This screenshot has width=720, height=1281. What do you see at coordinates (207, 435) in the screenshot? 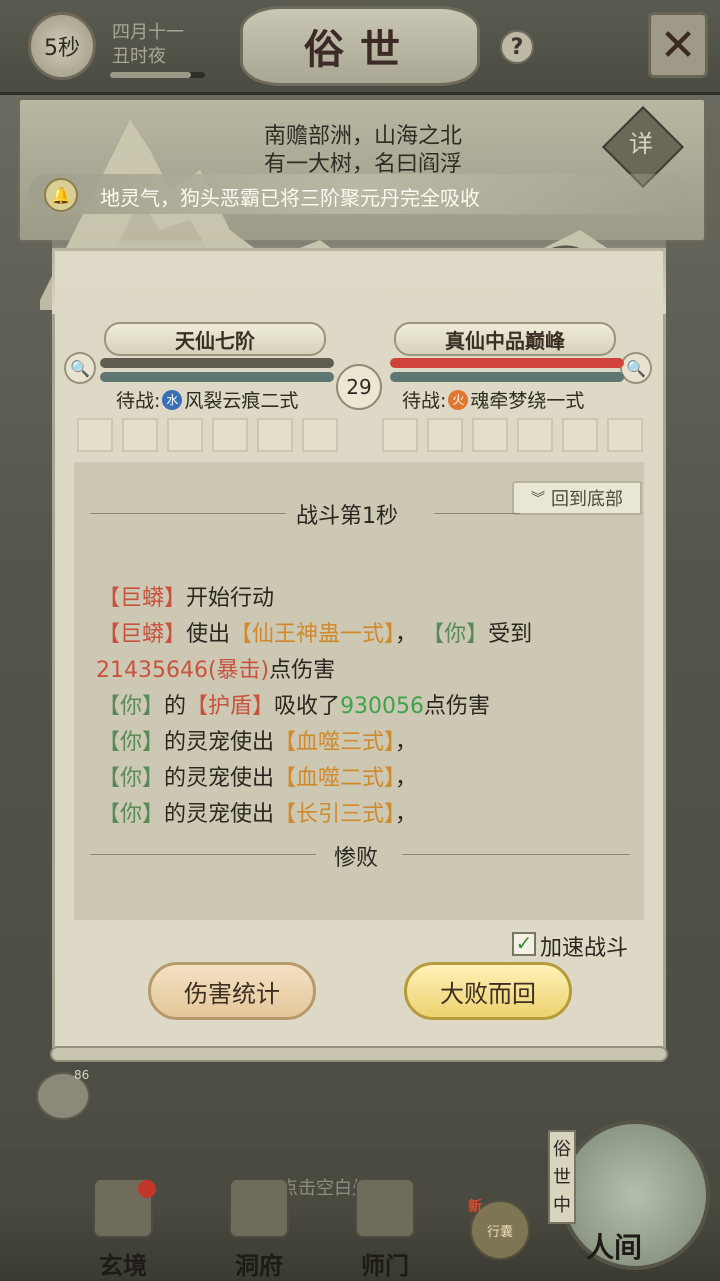
I see `player-buff-slots` at bounding box center [207, 435].